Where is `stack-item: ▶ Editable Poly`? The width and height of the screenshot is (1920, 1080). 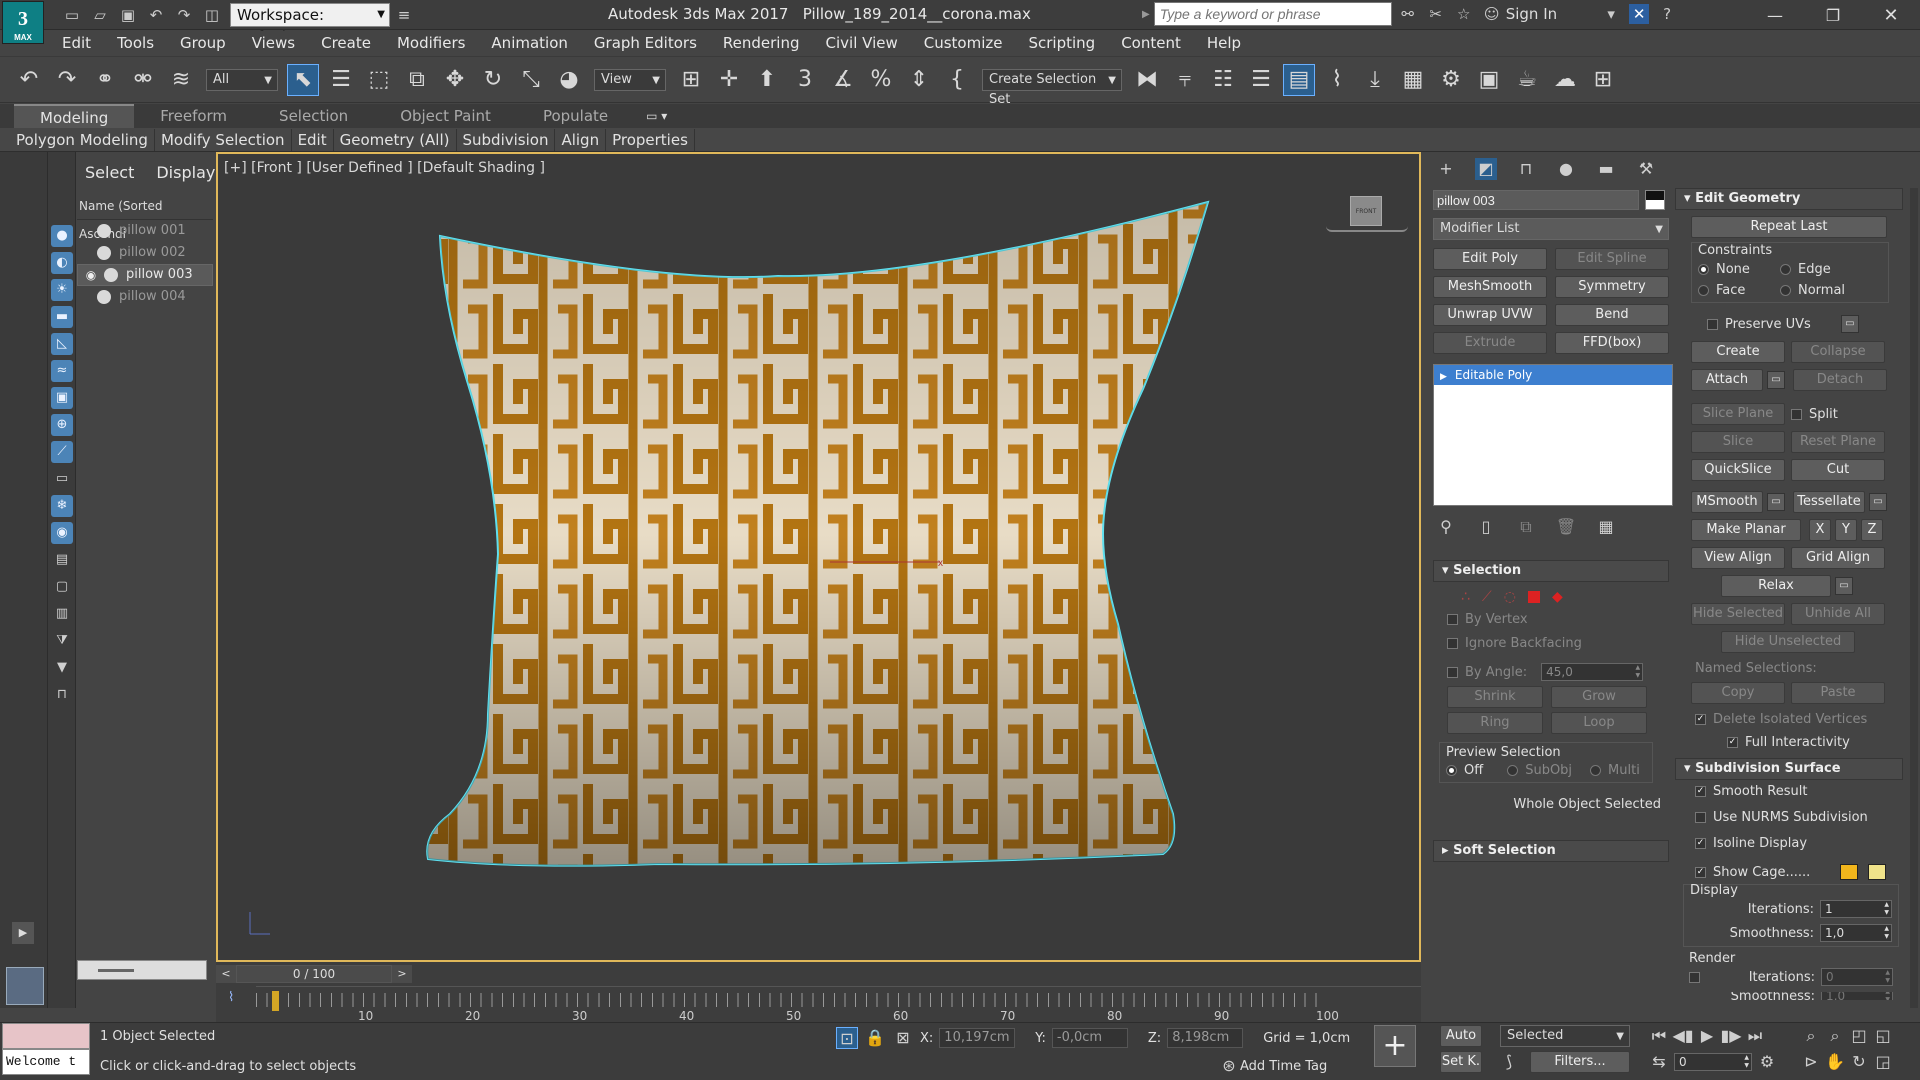 stack-item: ▶ Editable Poly is located at coordinates (1553, 375).